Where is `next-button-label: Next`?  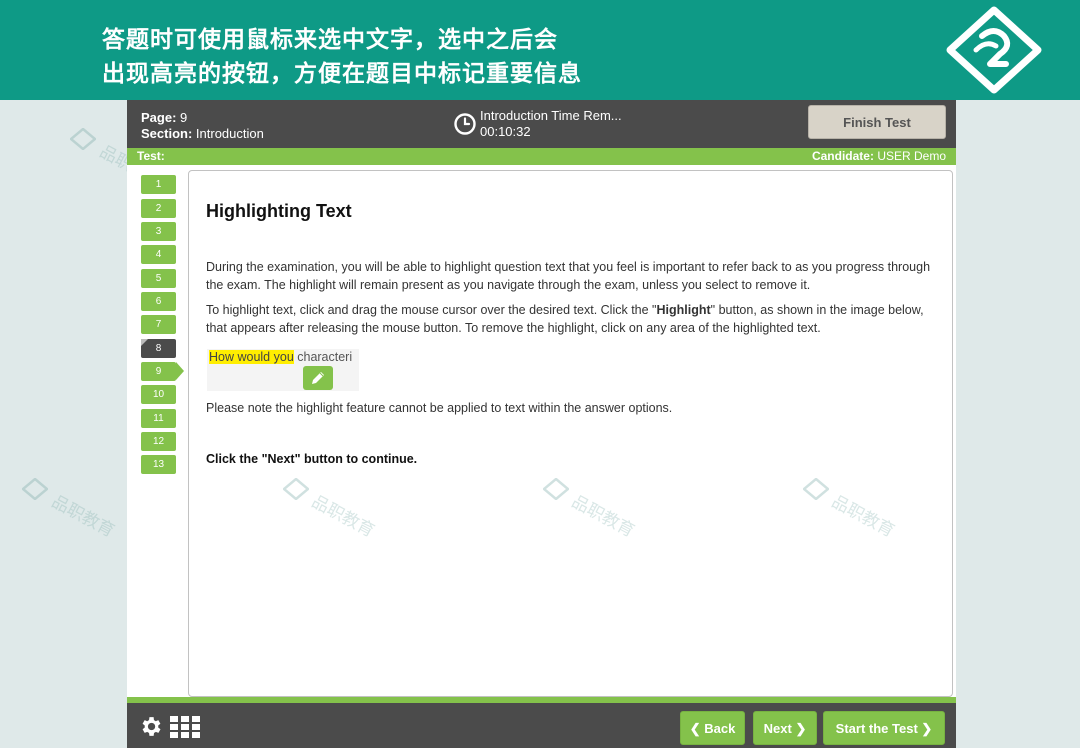 next-button-label: Next is located at coordinates (777, 728).